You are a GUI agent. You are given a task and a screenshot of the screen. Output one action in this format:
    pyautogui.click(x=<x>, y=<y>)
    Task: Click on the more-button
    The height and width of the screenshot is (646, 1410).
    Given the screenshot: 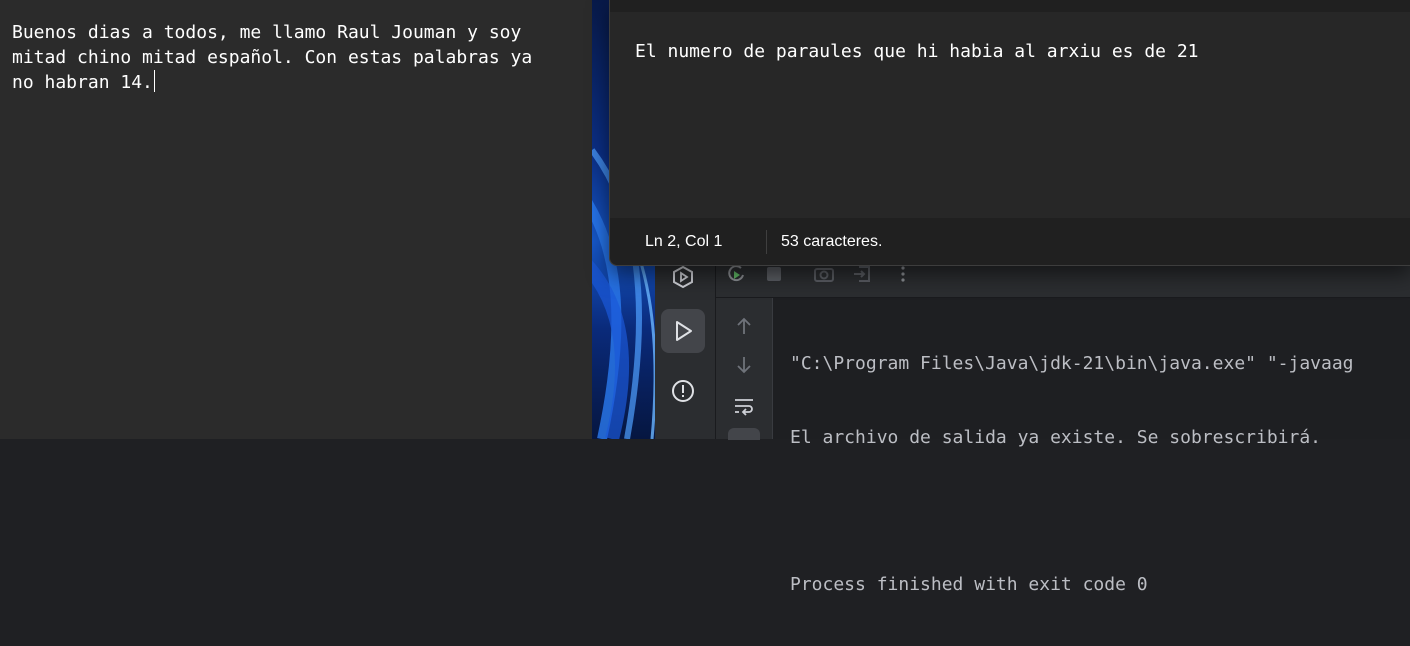 What is the action you would take?
    pyautogui.click(x=903, y=274)
    